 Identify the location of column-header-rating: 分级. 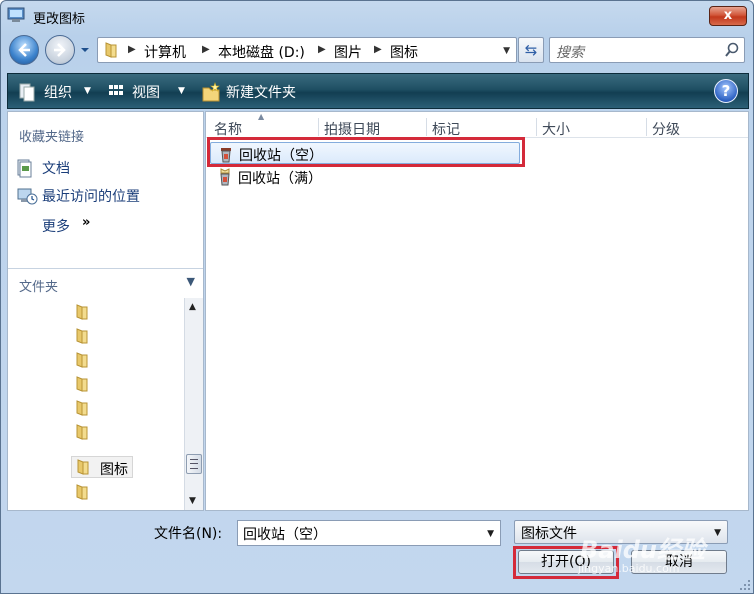
(666, 129).